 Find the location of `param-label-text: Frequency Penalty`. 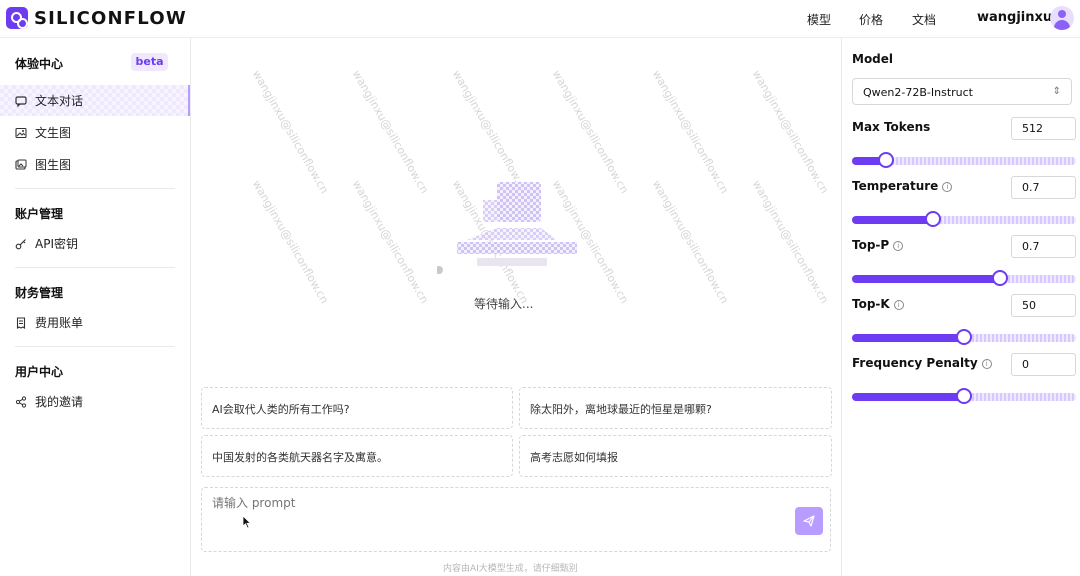

param-label-text: Frequency Penalty is located at coordinates (915, 363).